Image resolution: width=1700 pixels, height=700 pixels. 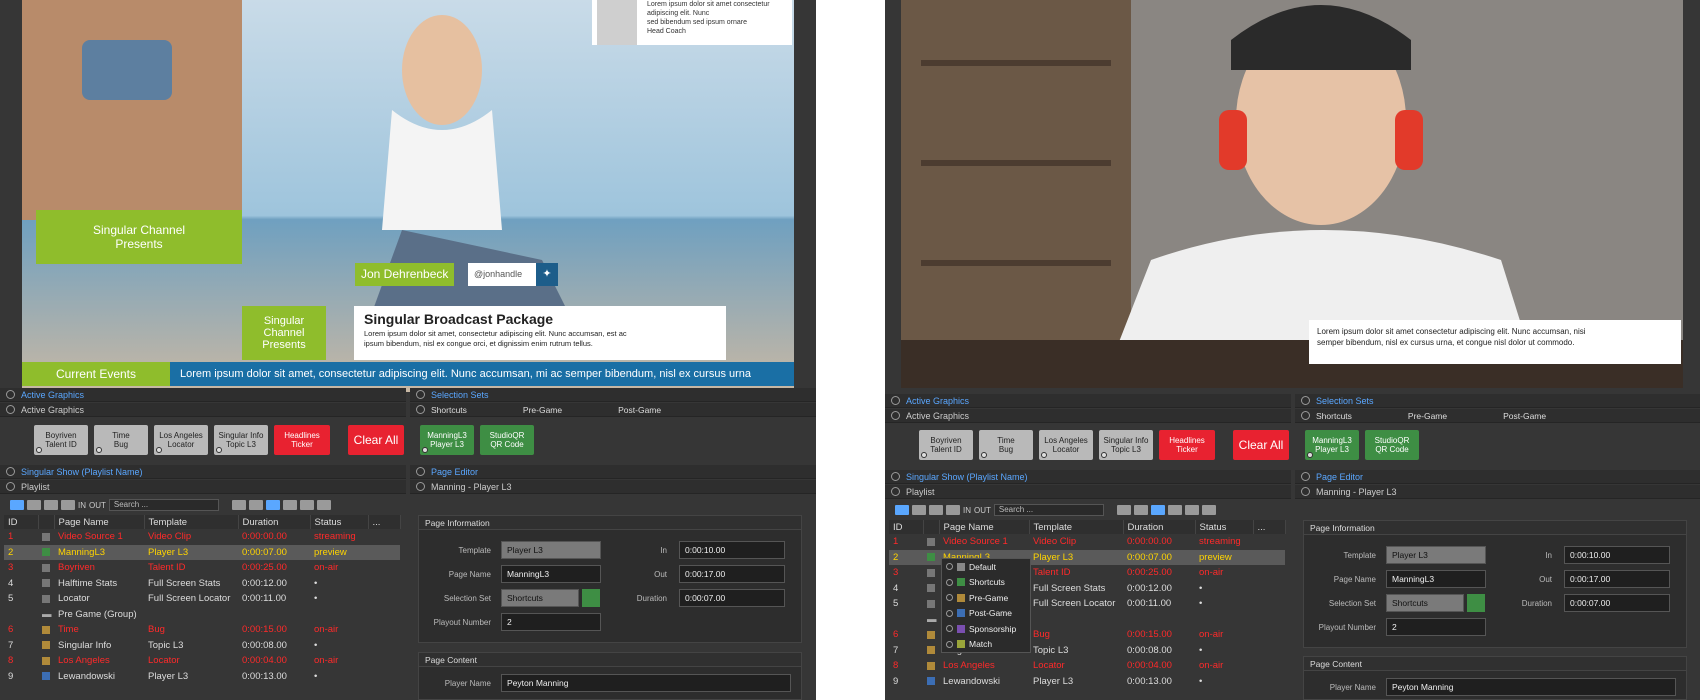 What do you see at coordinates (1531, 687) in the screenshot?
I see `player-name-input: Peyton Manning` at bounding box center [1531, 687].